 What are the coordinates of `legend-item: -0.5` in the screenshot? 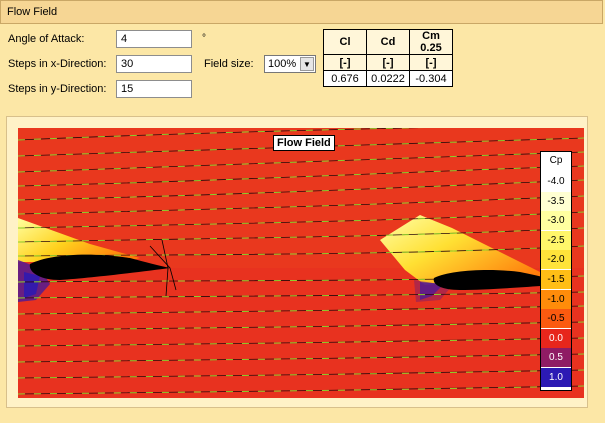 It's located at (556, 319).